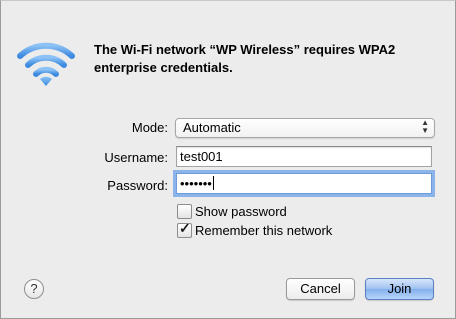  Describe the element at coordinates (46, 64) in the screenshot. I see `wifi-icon` at that location.